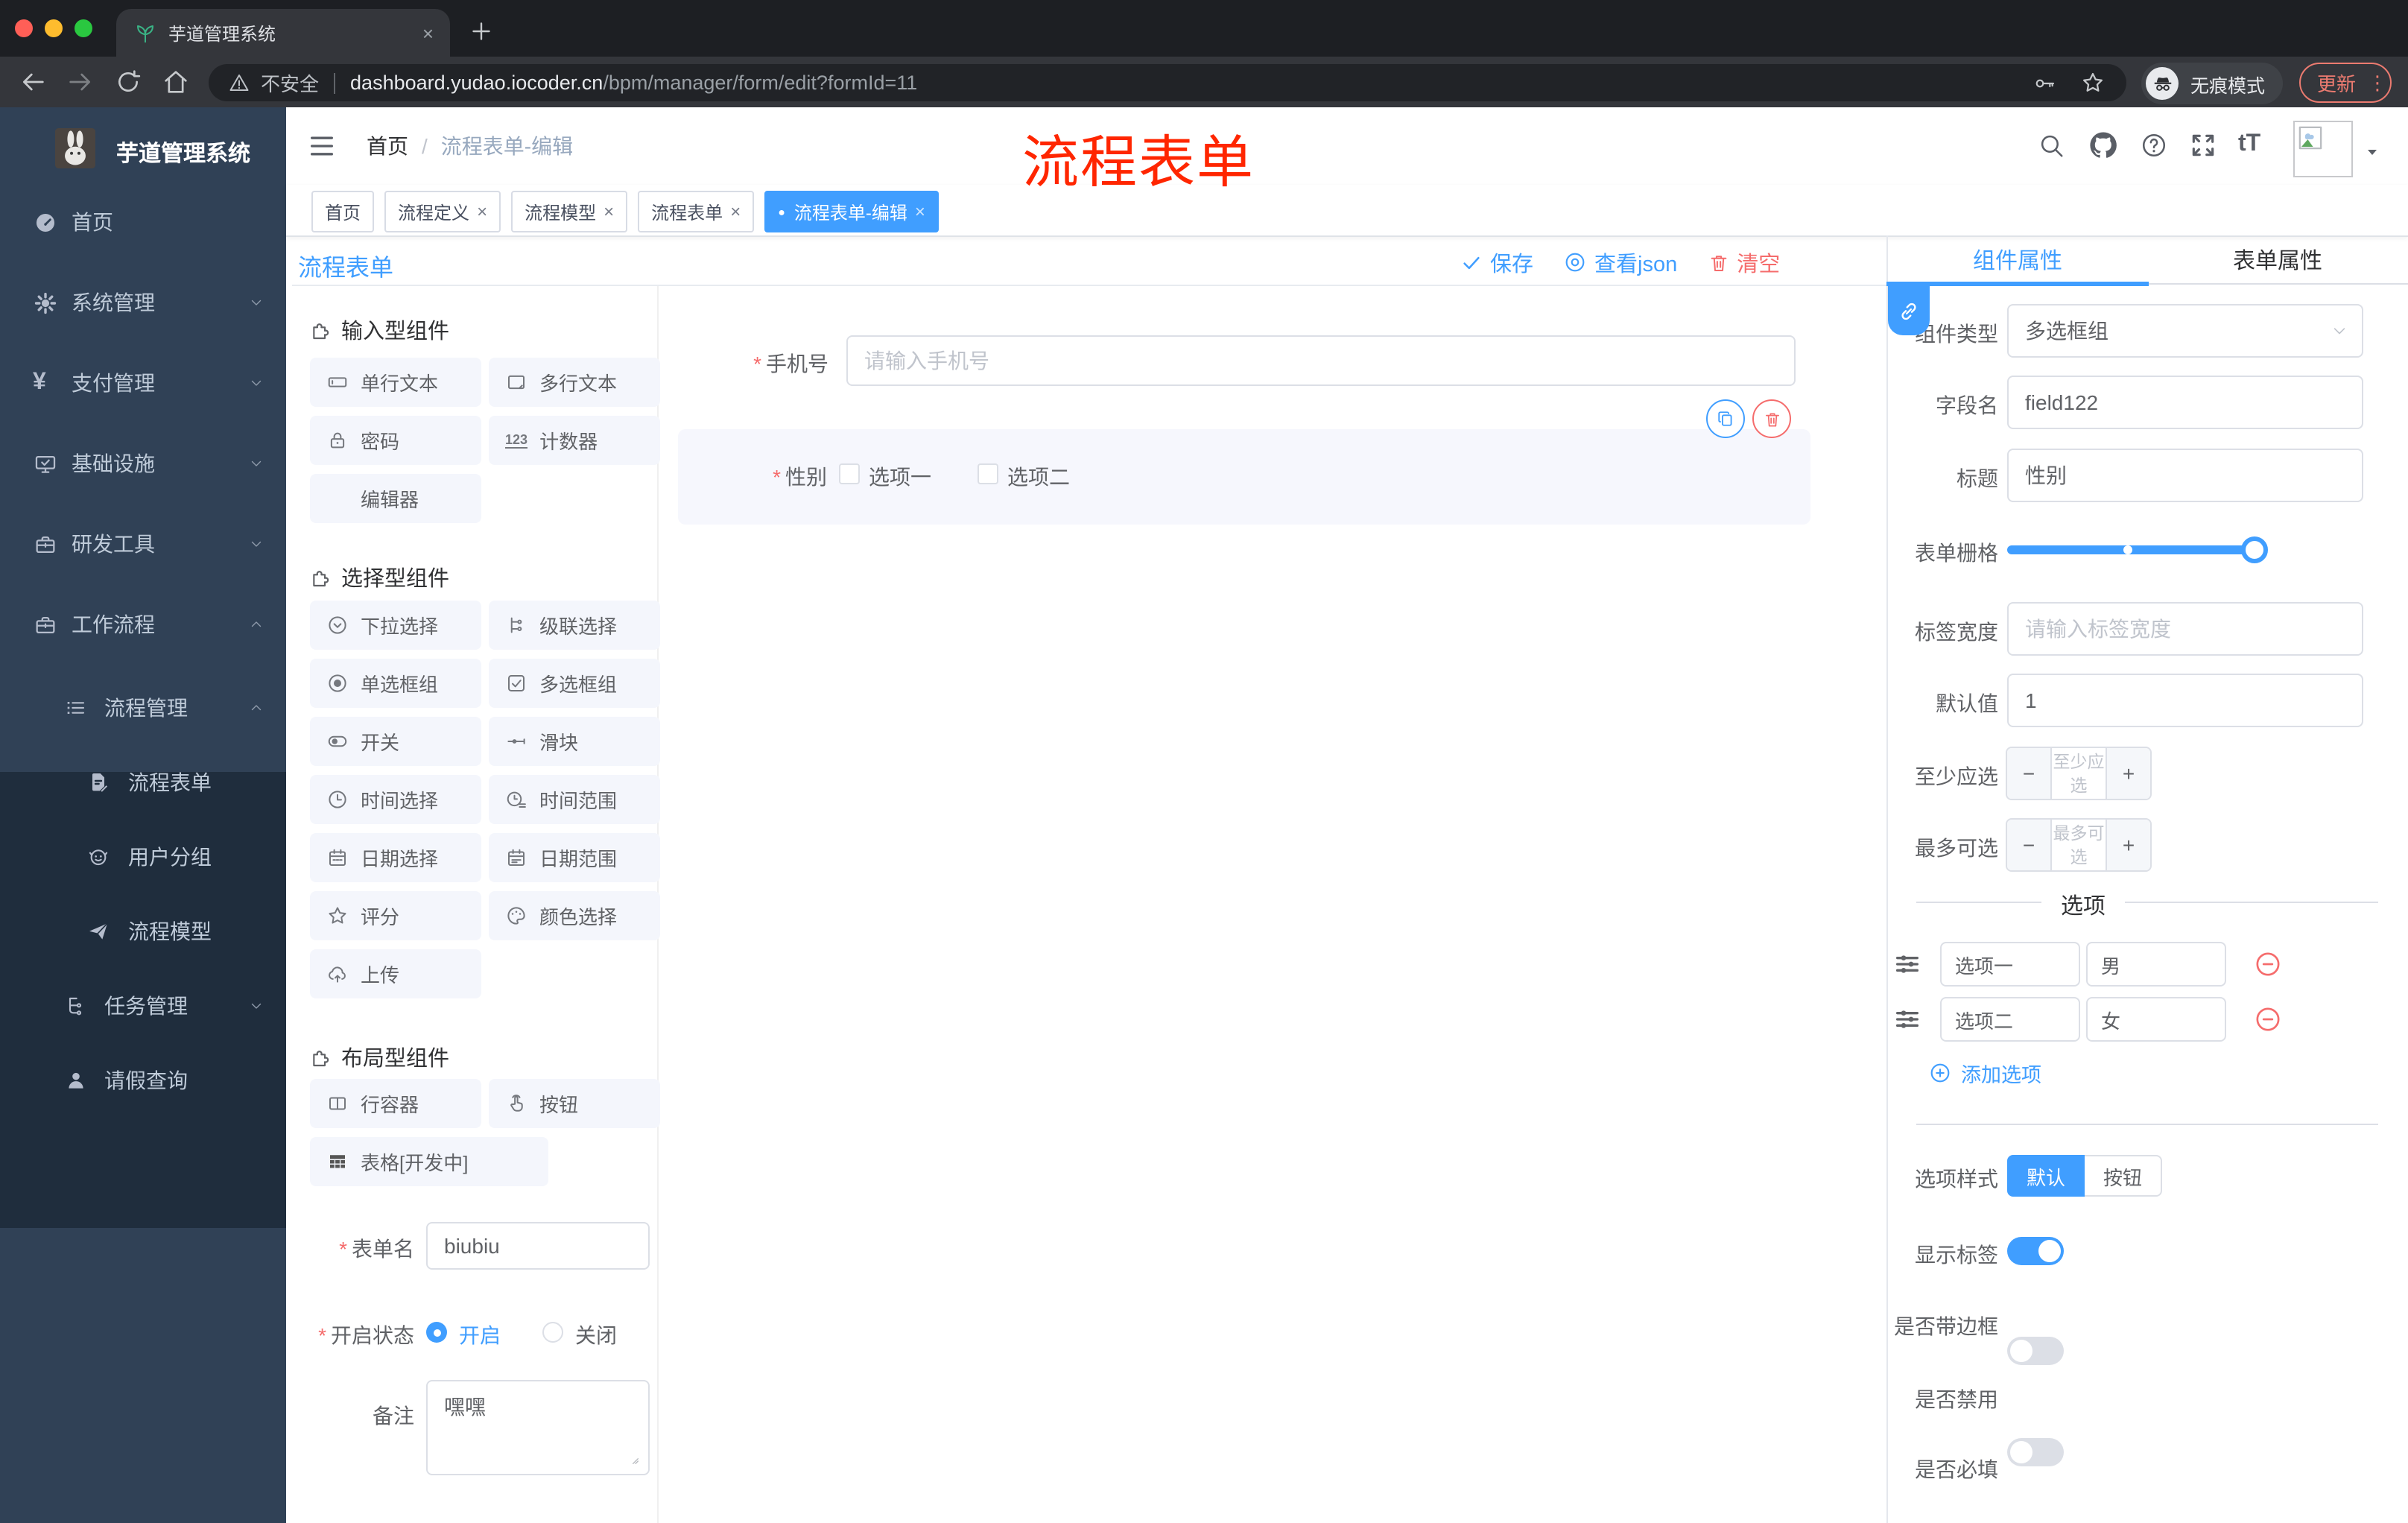 Image resolution: width=2408 pixels, height=1523 pixels. What do you see at coordinates (395, 858) in the screenshot?
I see `palette-item-date-picker: 日期选择` at bounding box center [395, 858].